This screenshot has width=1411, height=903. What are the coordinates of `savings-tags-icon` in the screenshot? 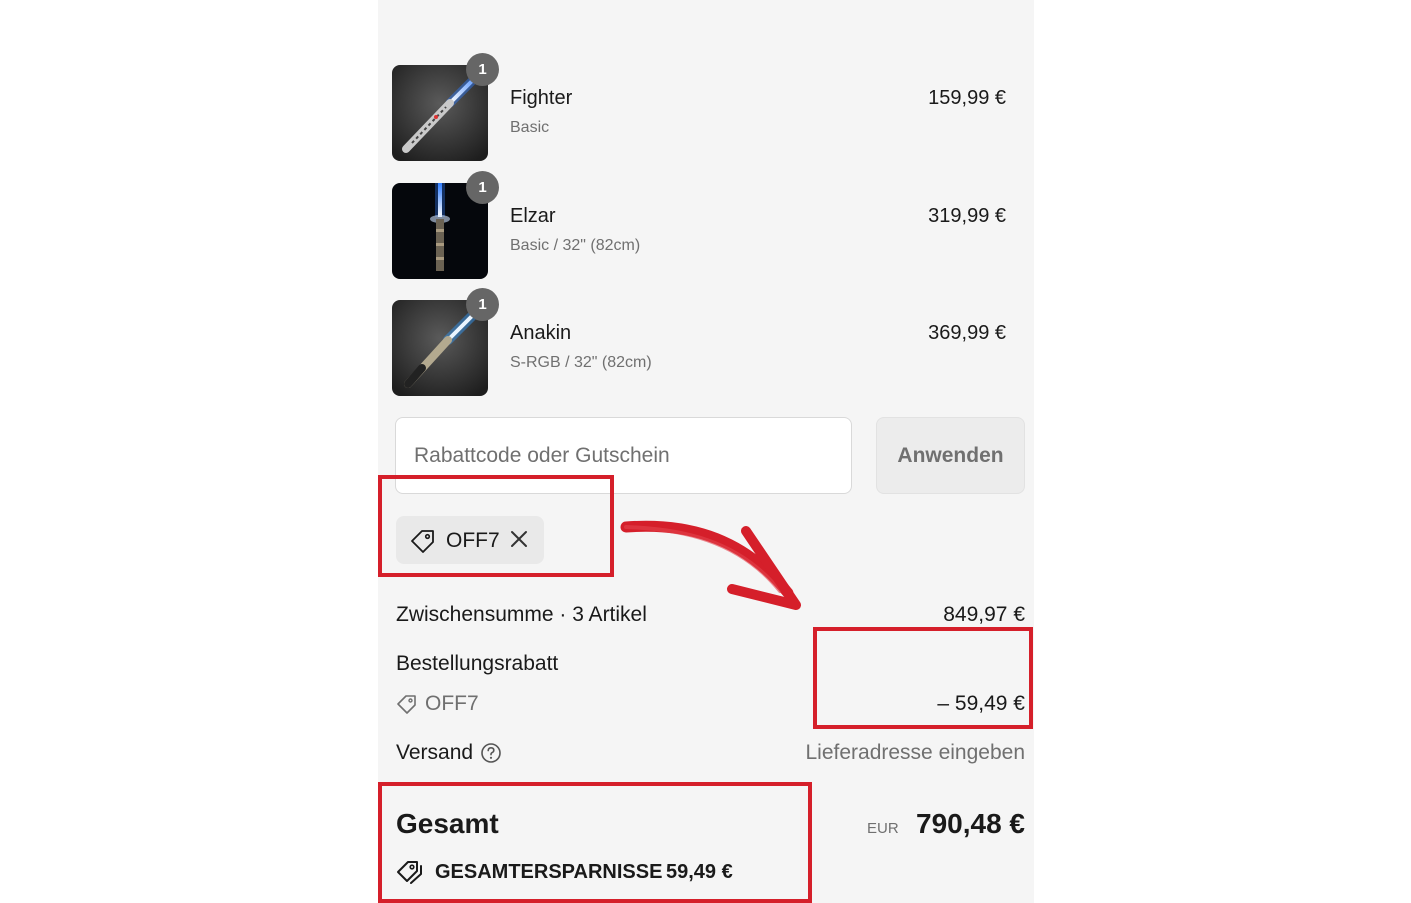 It's located at (410, 874).